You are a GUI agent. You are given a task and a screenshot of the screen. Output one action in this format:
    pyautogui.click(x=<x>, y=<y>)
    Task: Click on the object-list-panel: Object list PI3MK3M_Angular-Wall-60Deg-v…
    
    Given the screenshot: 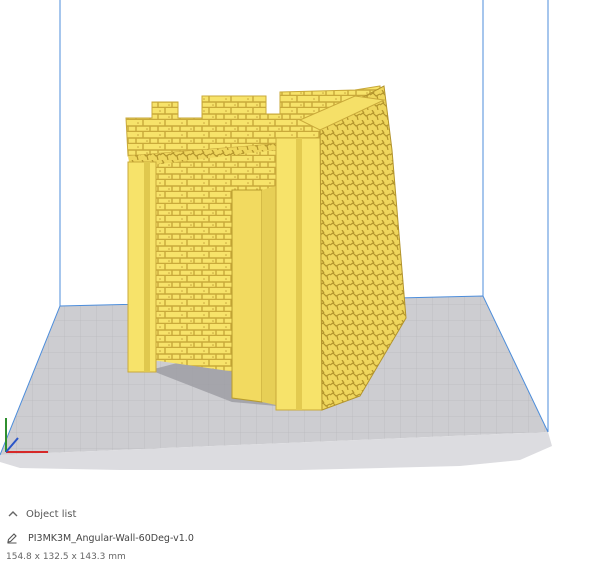 What is the action you would take?
    pyautogui.click(x=300, y=530)
    